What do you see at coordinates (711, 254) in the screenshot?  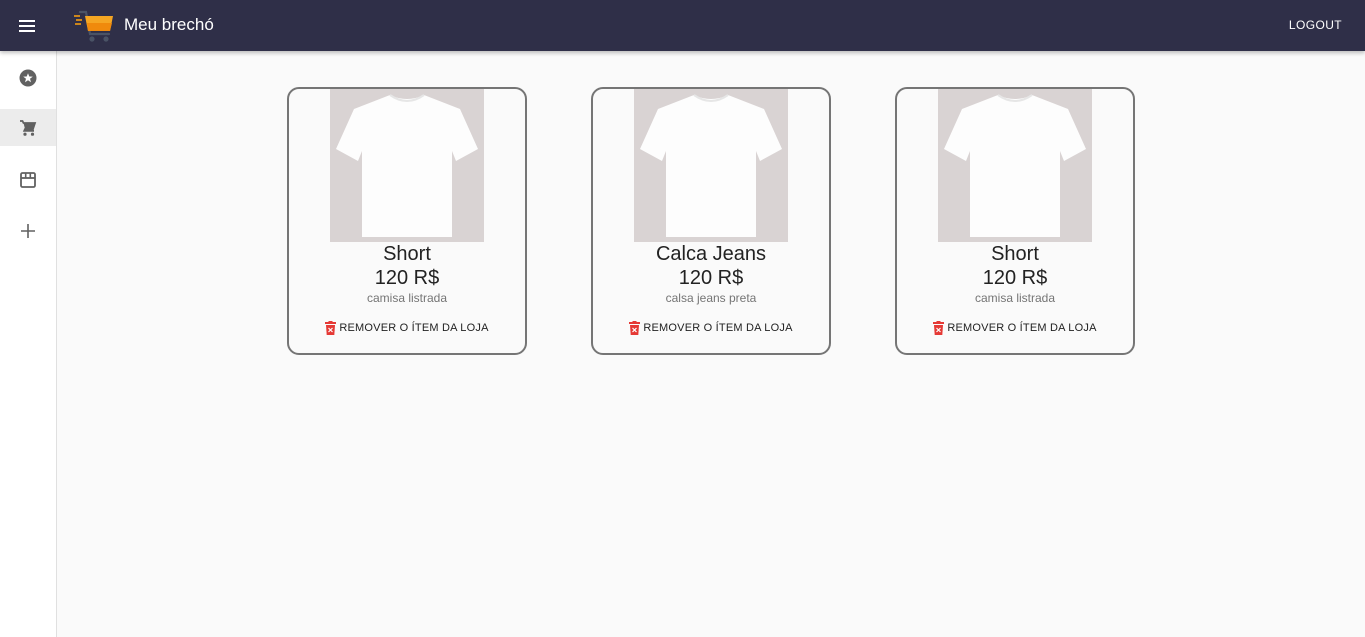 I see `product-name: Calca Jeans` at bounding box center [711, 254].